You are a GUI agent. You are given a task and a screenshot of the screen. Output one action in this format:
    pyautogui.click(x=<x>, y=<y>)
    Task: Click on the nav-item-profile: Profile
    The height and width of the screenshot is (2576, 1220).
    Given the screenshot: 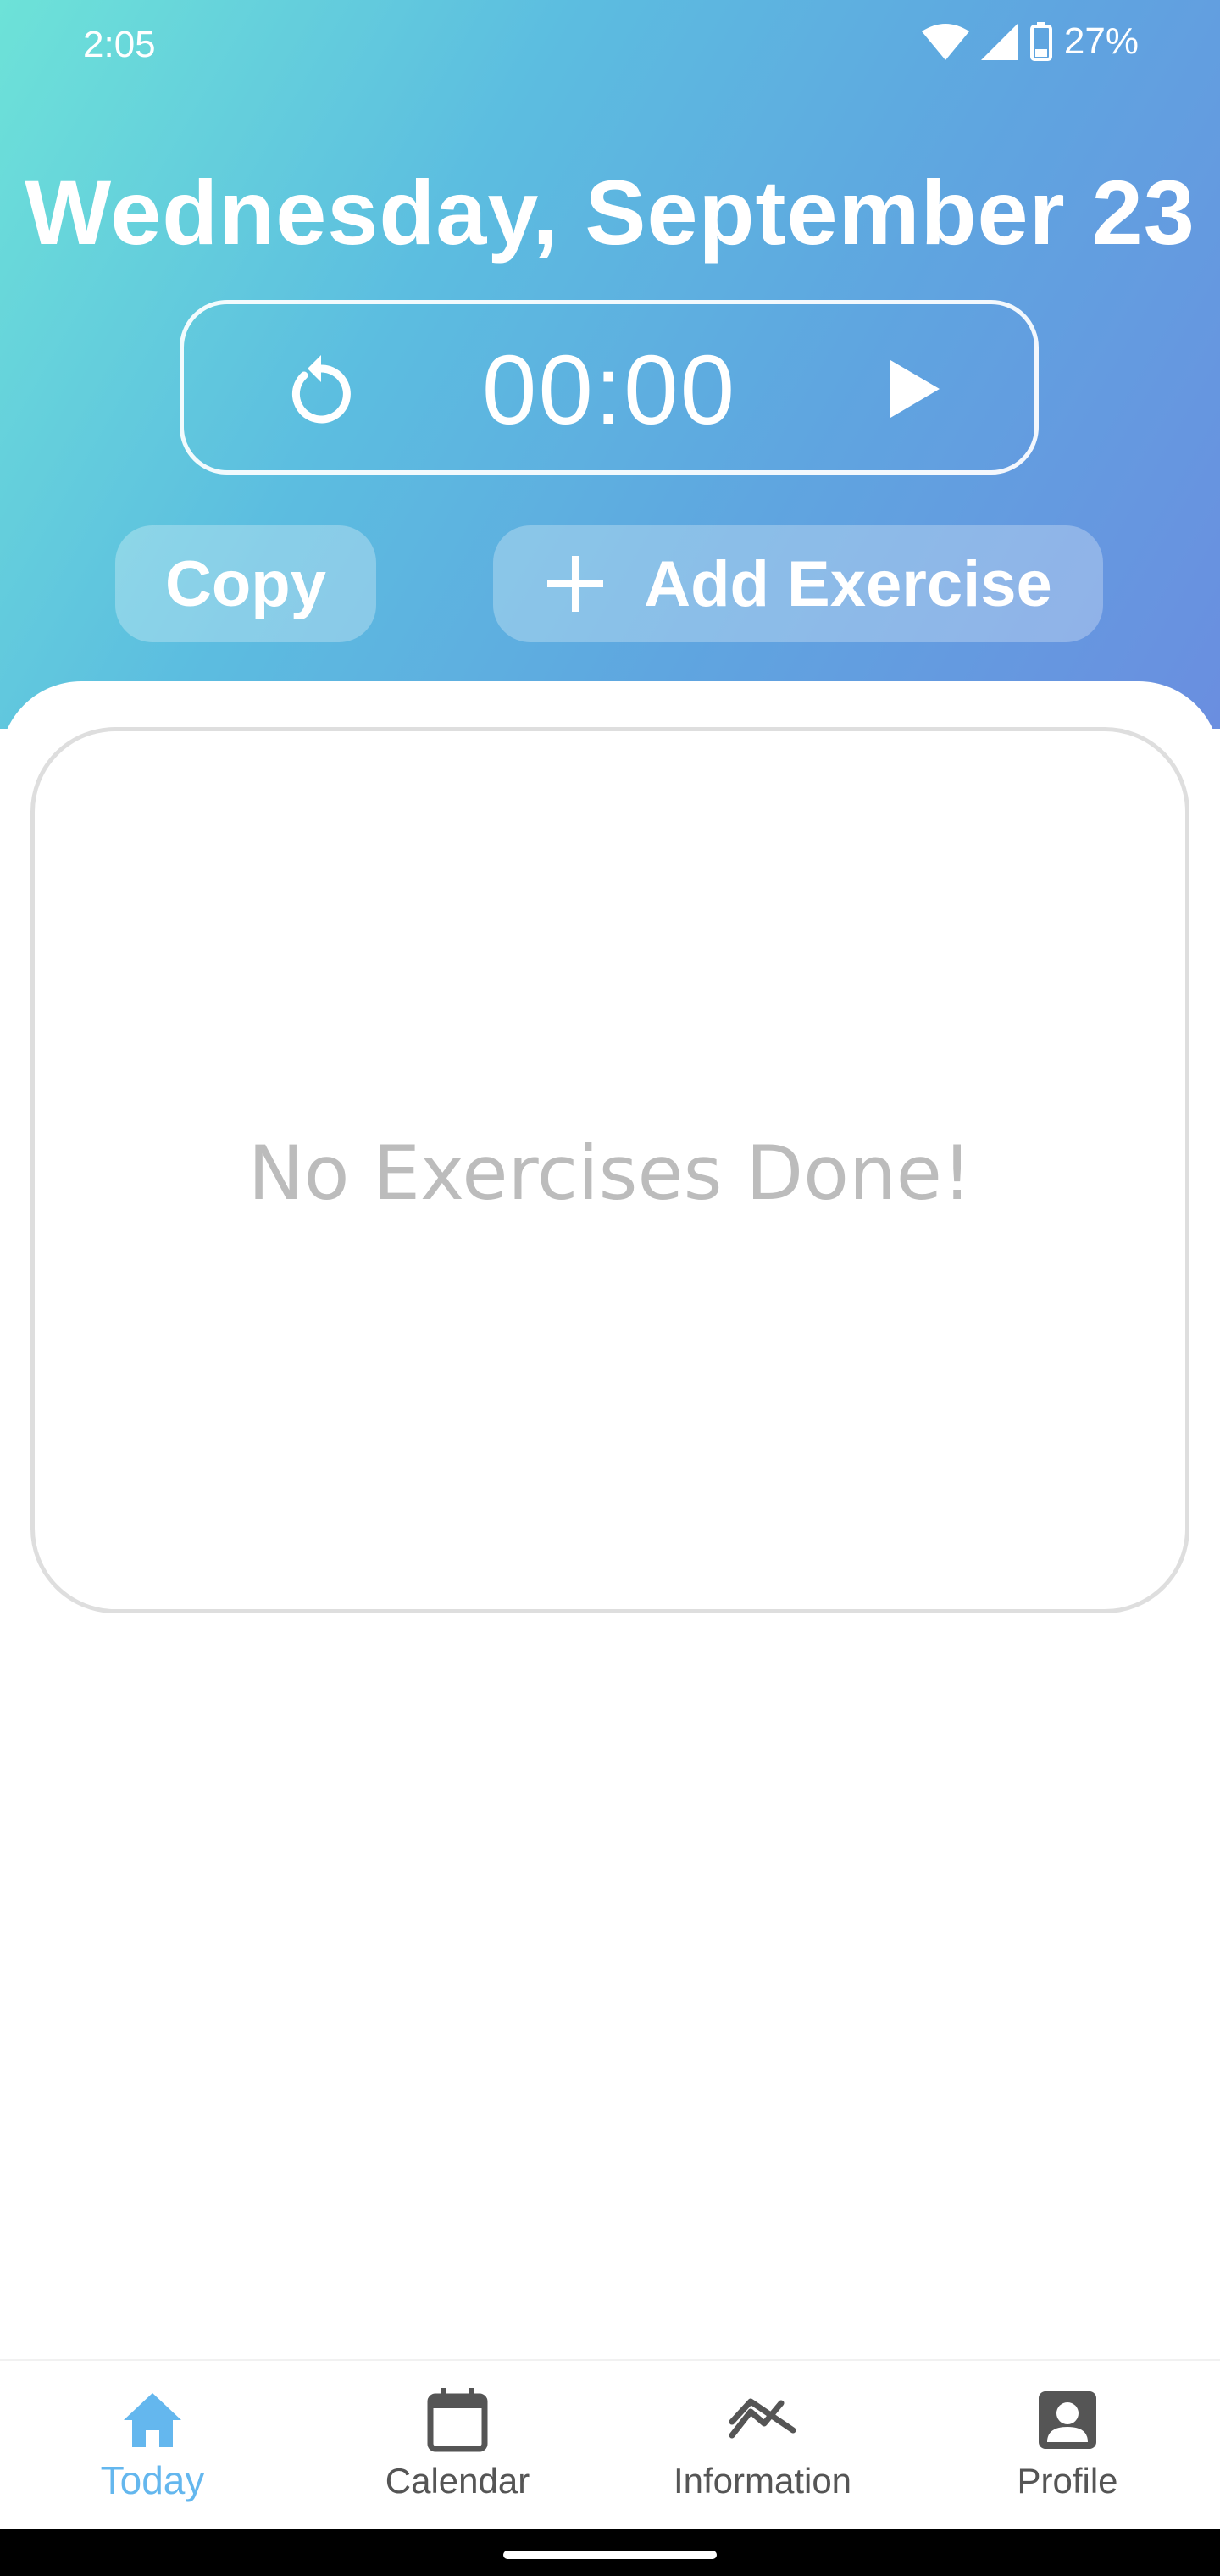 What is the action you would take?
    pyautogui.click(x=1067, y=2443)
    